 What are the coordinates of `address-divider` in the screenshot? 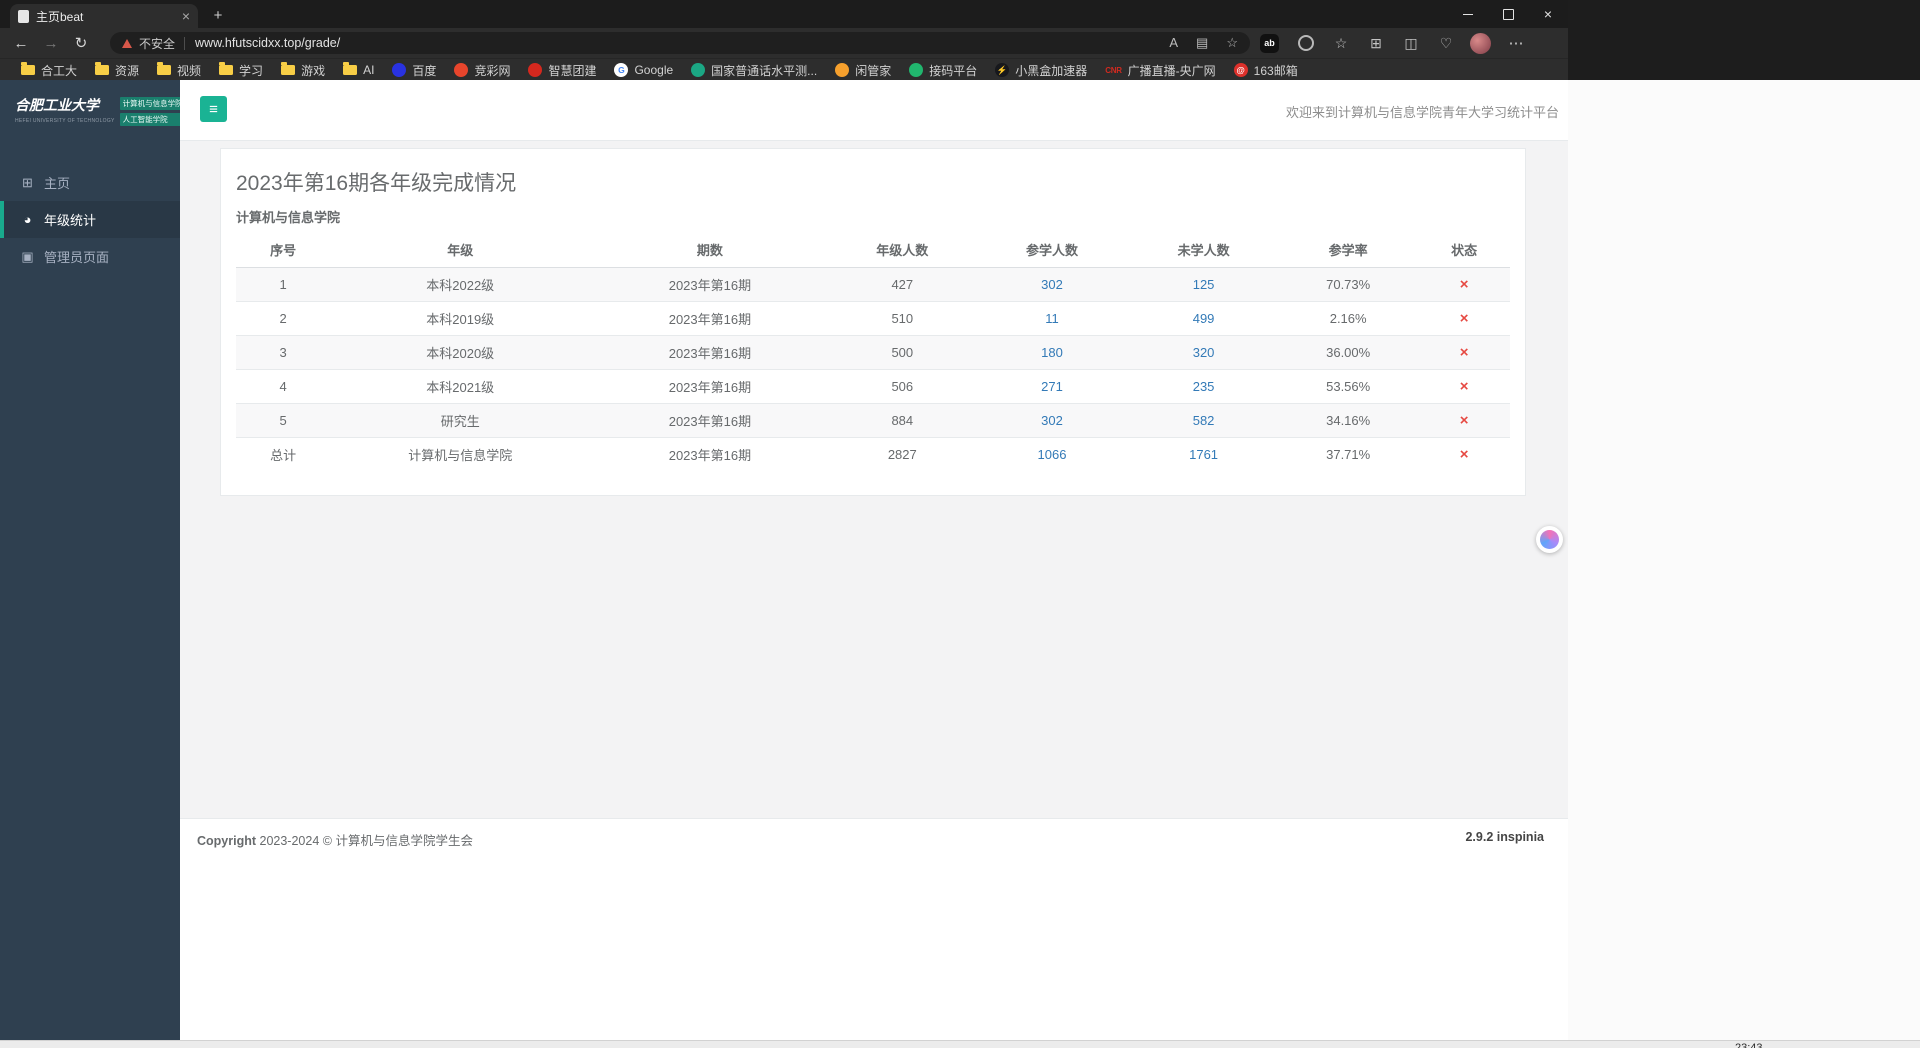 It's located at (185, 43).